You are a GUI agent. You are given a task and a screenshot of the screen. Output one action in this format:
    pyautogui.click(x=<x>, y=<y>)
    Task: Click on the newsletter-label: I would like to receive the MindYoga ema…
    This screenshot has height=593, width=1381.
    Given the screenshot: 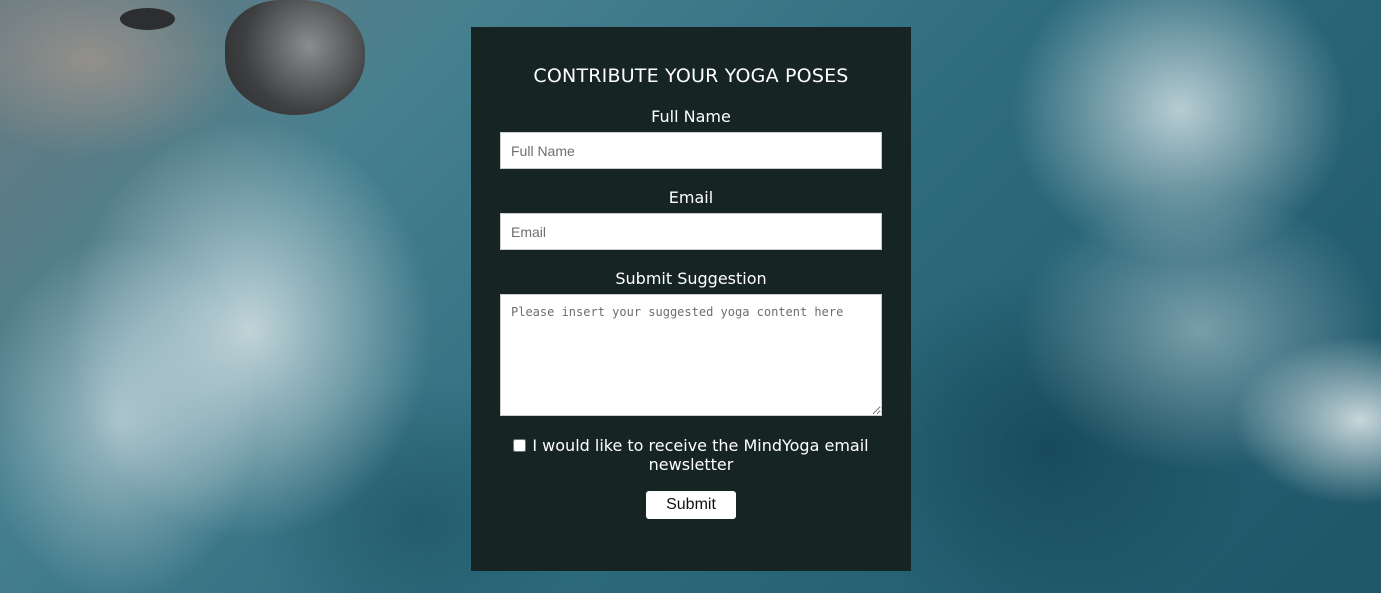 What is the action you would take?
    pyautogui.click(x=700, y=455)
    